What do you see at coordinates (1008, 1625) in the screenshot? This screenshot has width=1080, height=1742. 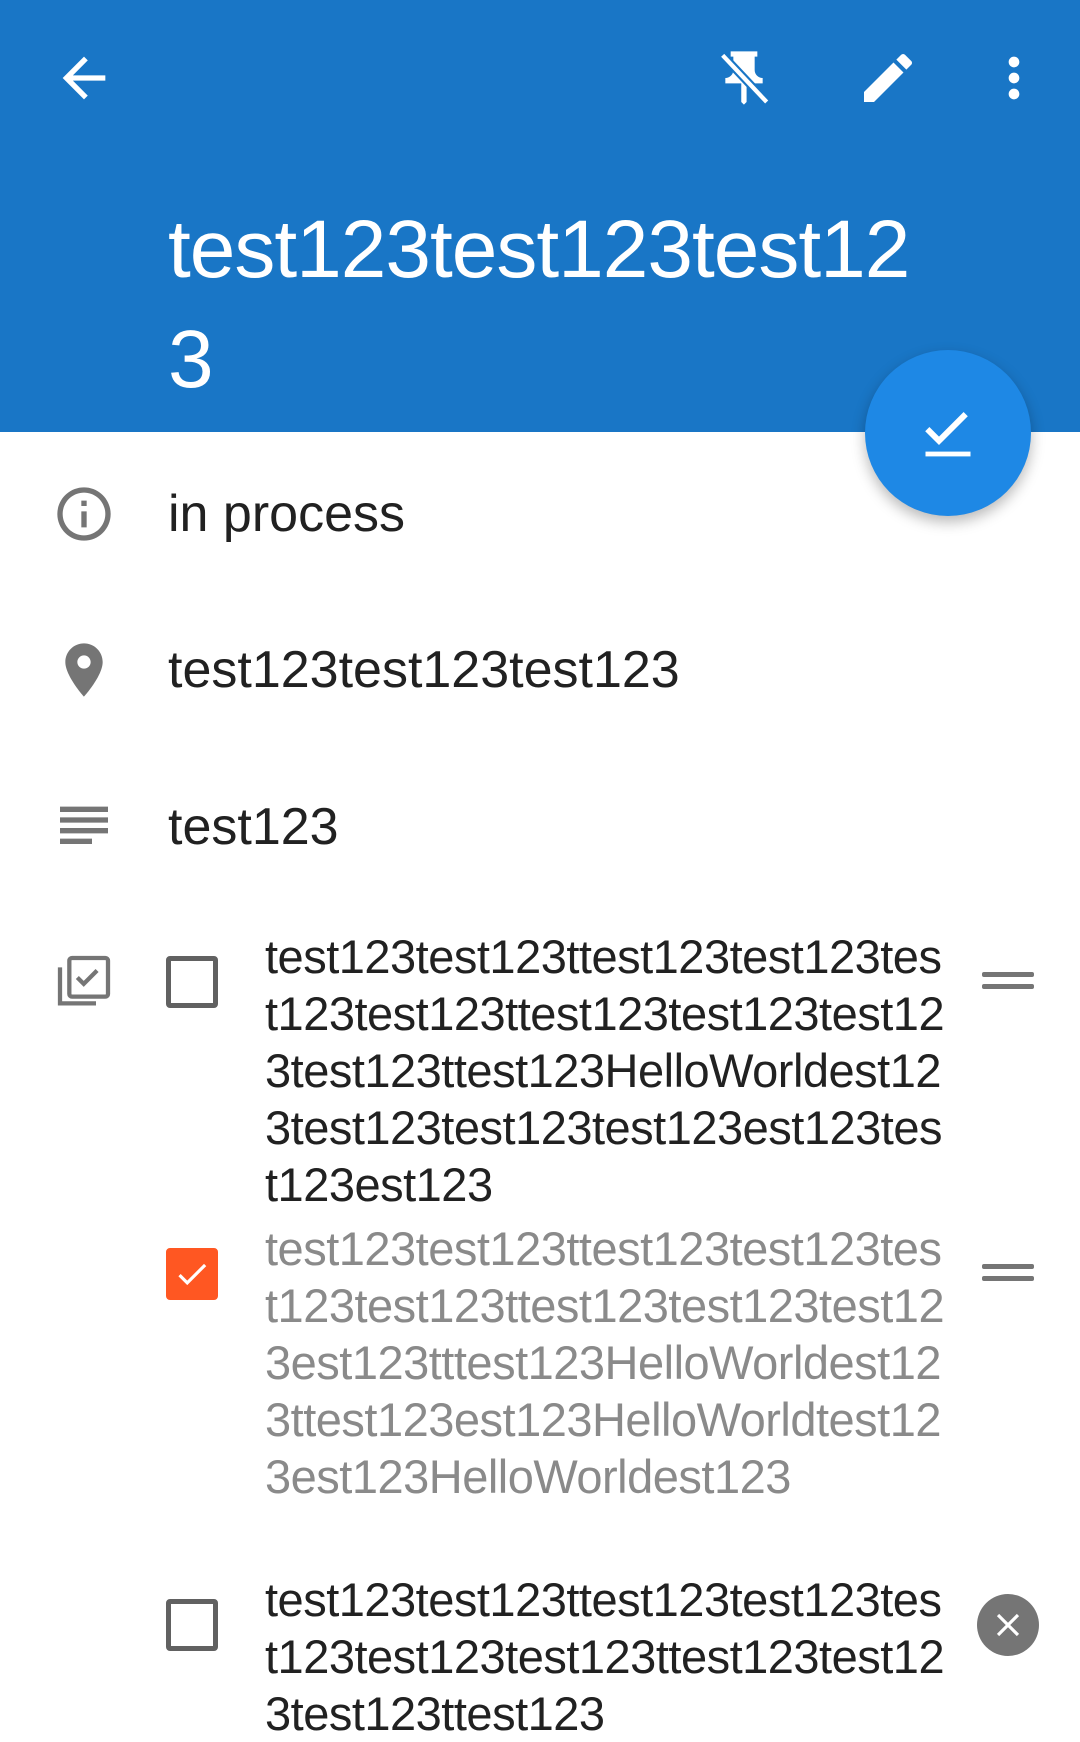 I see `remove-item-icon` at bounding box center [1008, 1625].